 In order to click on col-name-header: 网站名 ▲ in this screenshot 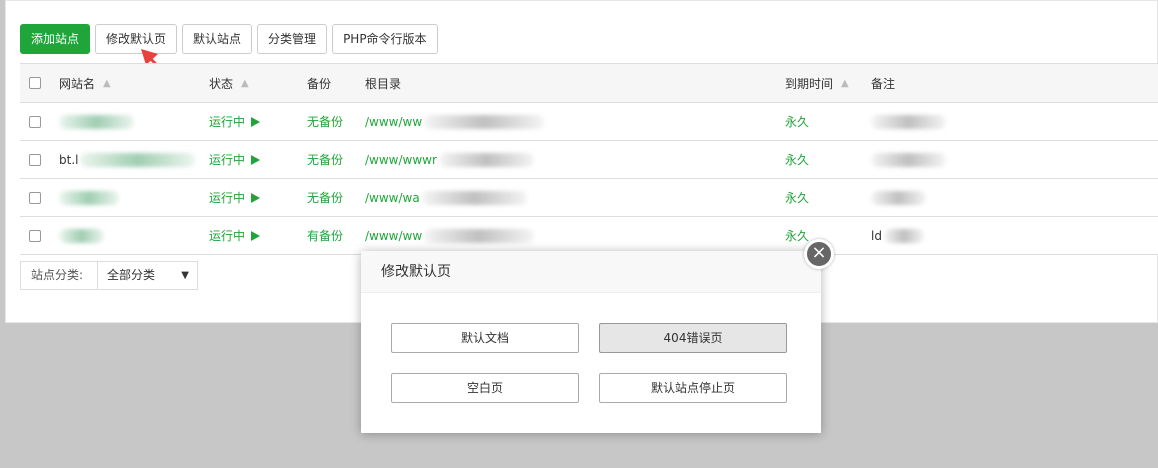, I will do `click(85, 83)`.